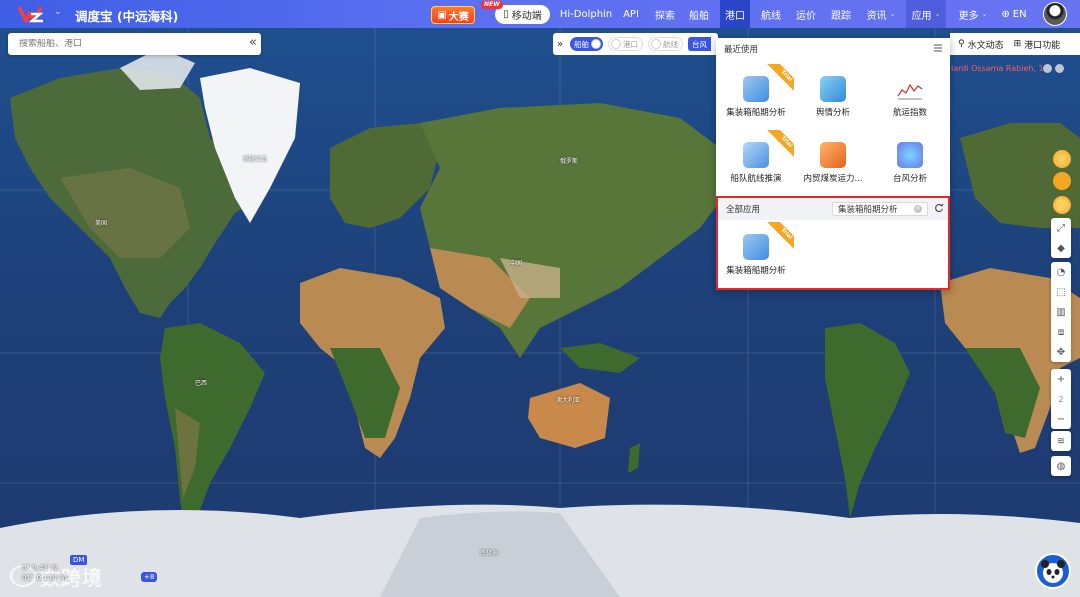 The width and height of the screenshot is (1080, 597). What do you see at coordinates (876, 16) in the screenshot?
I see `nav-label: 资讯` at bounding box center [876, 16].